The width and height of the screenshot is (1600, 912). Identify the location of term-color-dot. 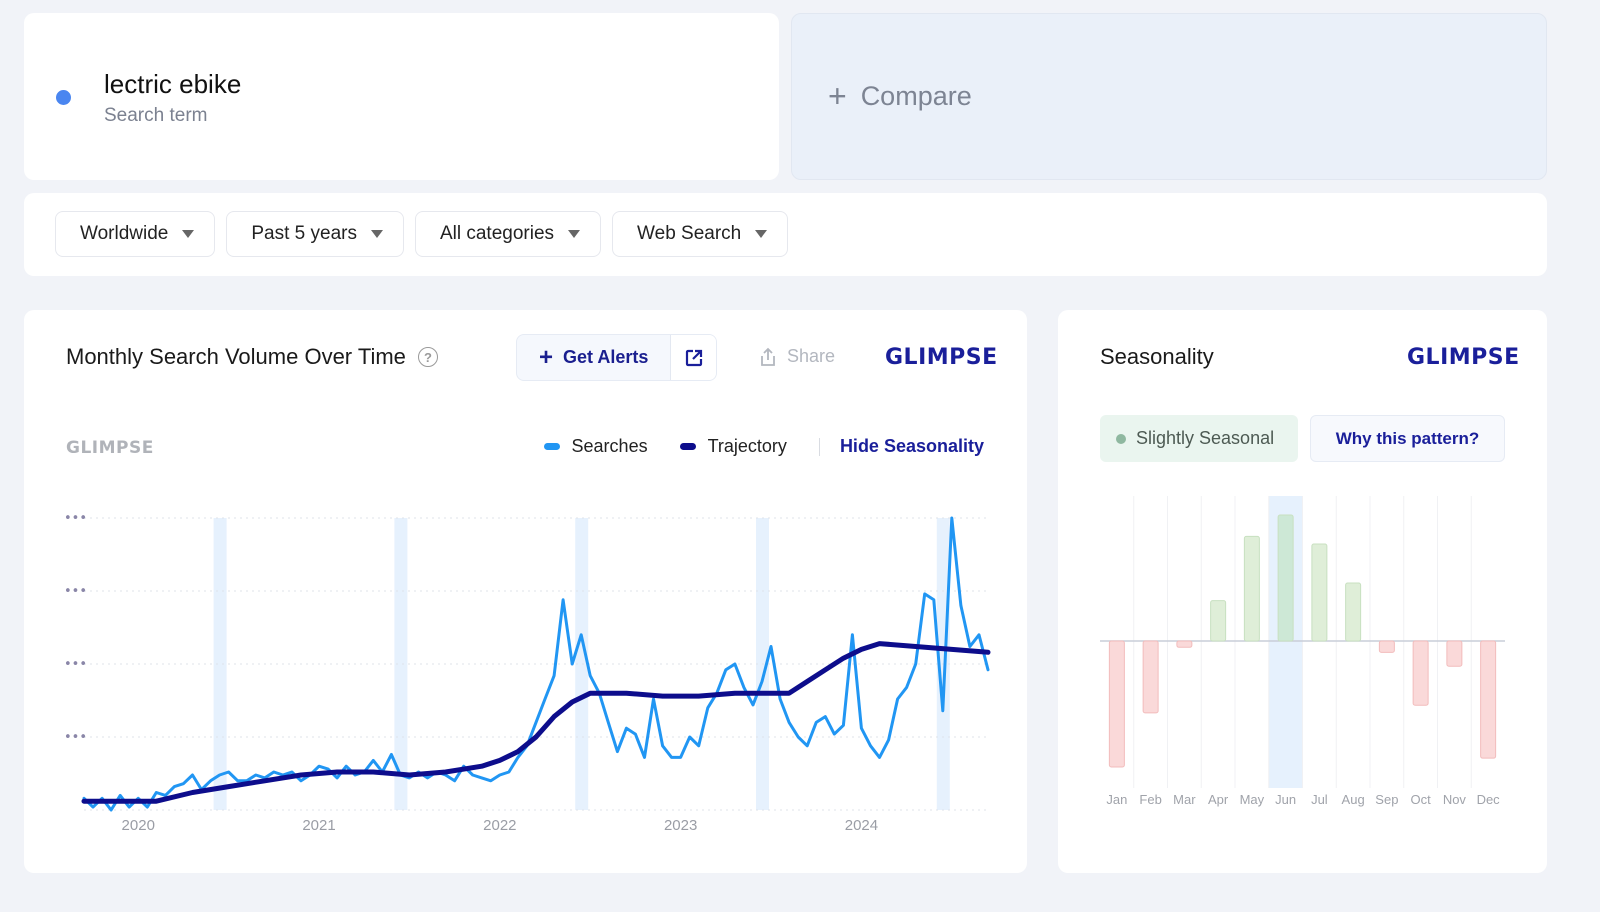
(63, 97).